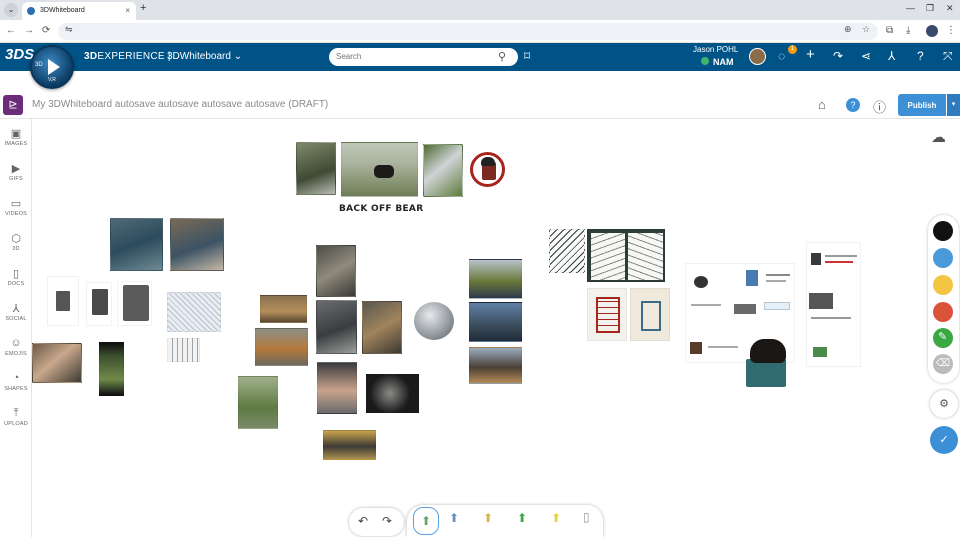 This screenshot has height=537, width=960. I want to click on pen-tool-brush: ⬆, so click(488, 518).